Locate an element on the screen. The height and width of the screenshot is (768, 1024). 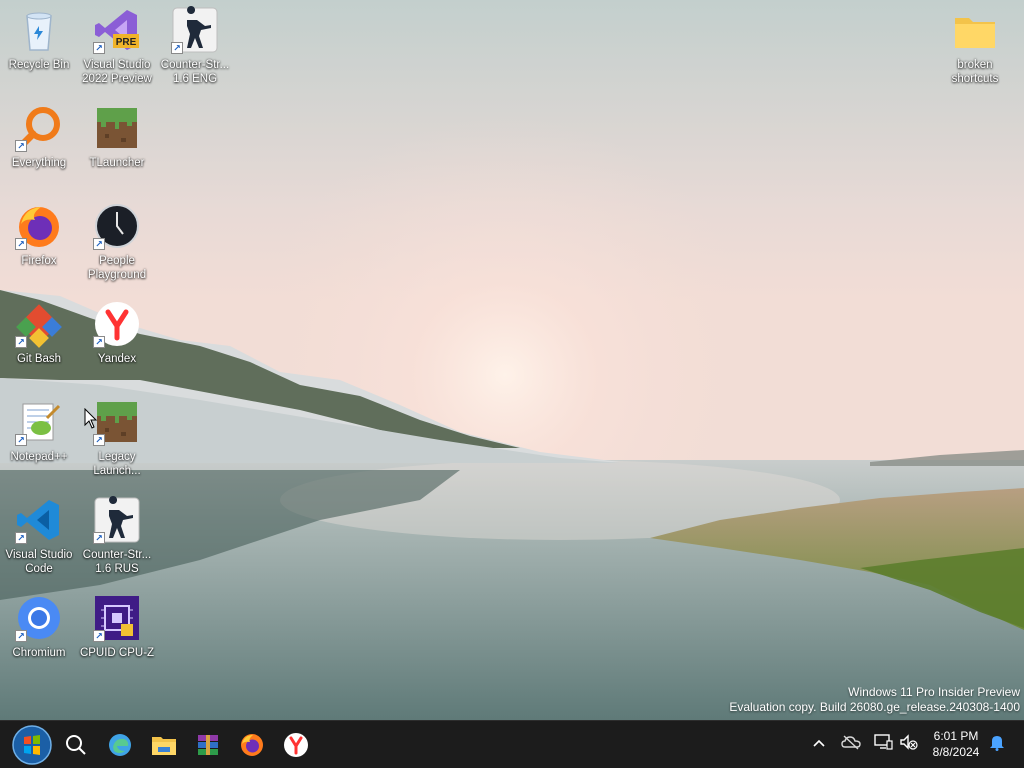
onedrive-offline-icon is located at coordinates (851, 744).